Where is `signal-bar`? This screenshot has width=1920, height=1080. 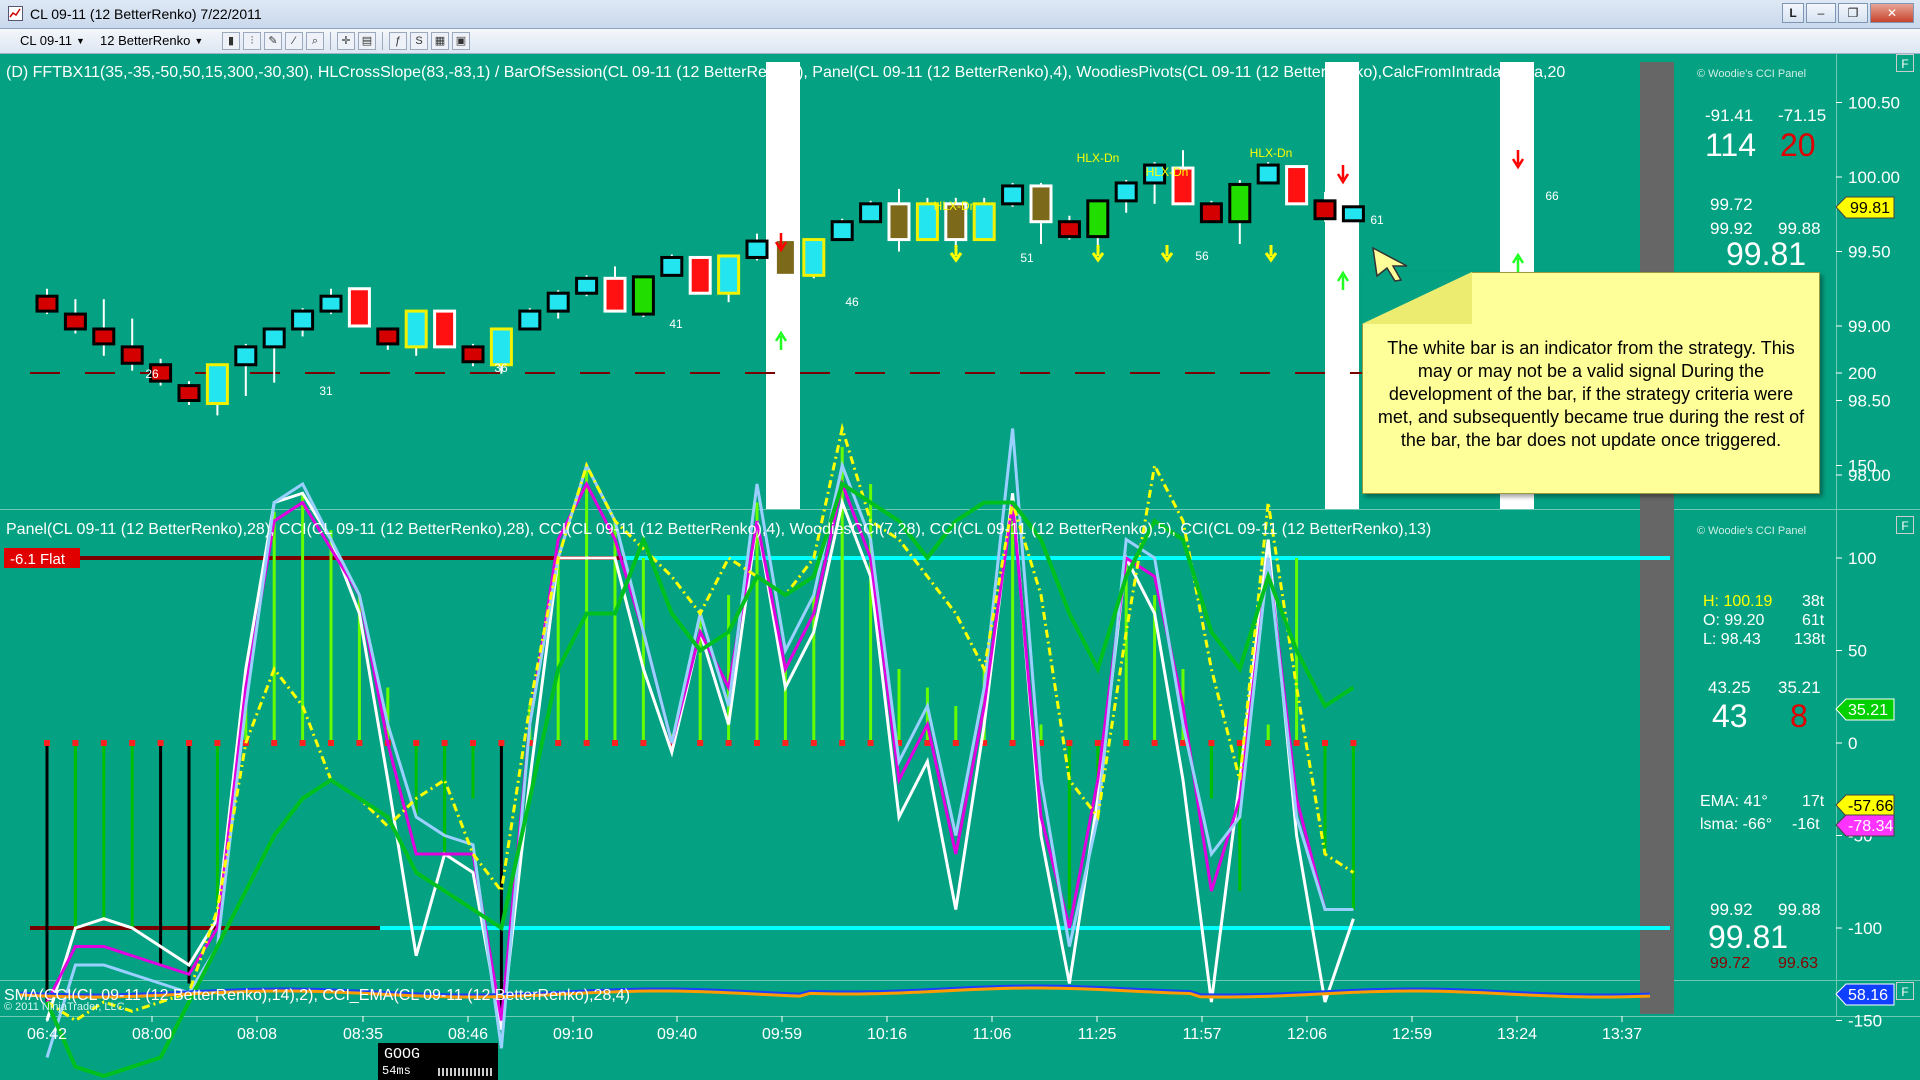
signal-bar is located at coordinates (783, 285).